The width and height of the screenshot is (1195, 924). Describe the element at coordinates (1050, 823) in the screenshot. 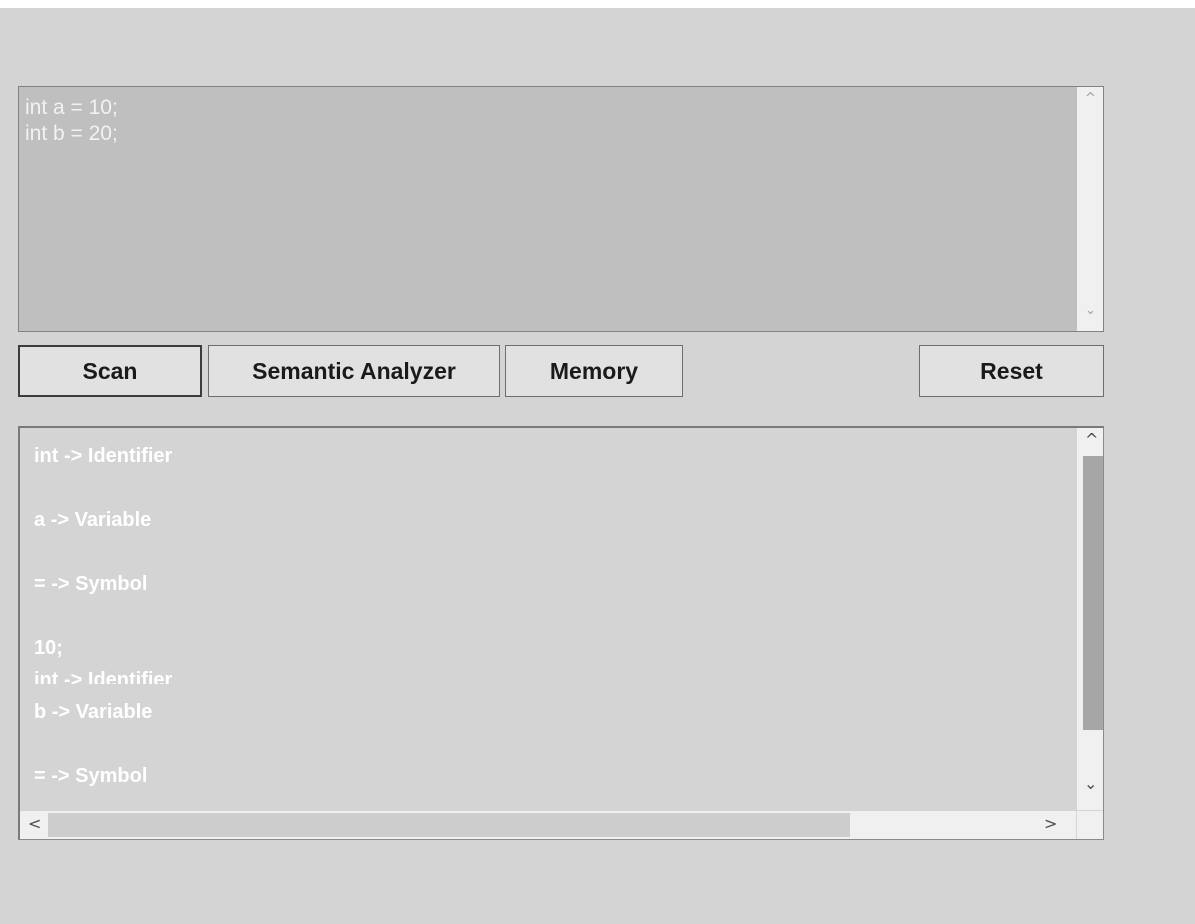

I see `scroll-right-icon: >` at that location.